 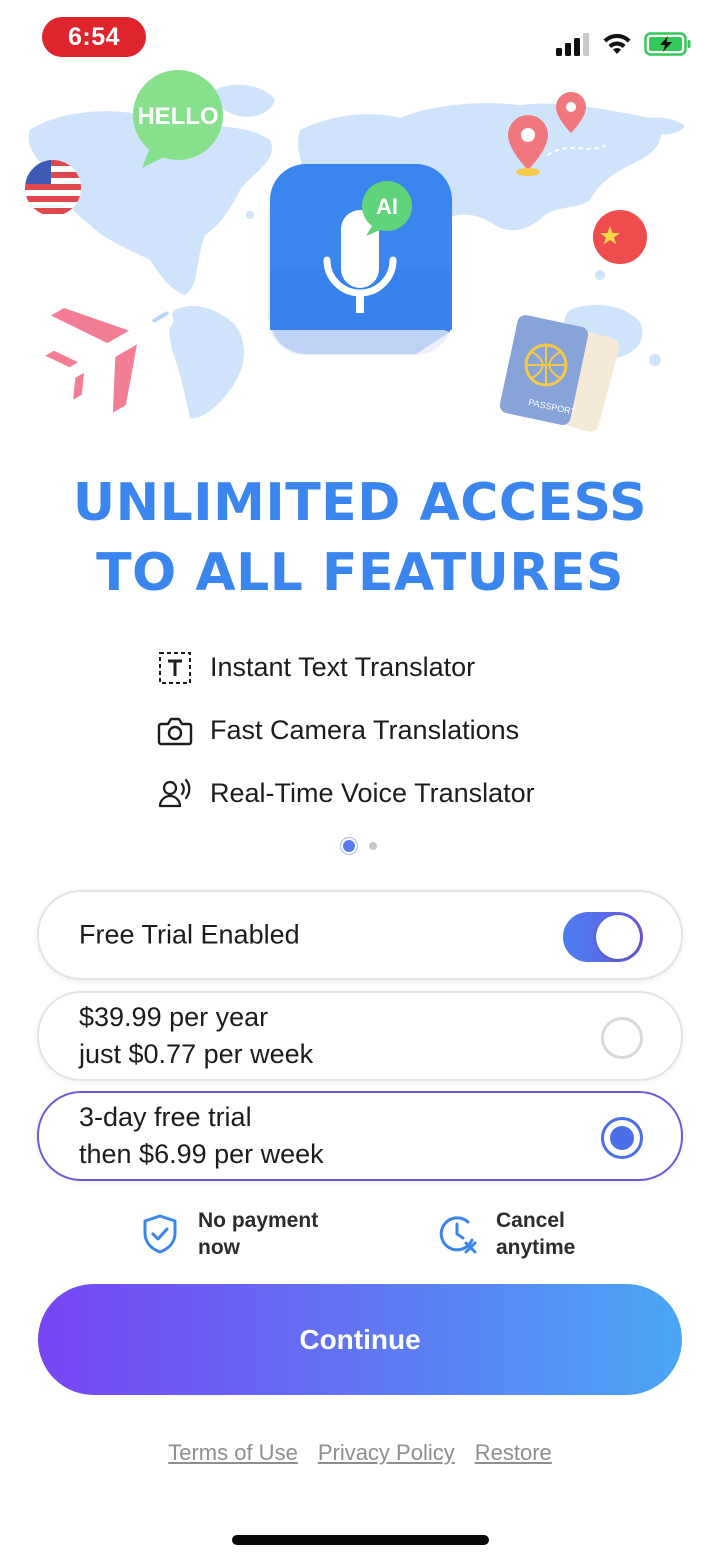 I want to click on plan-option-yearly: $39.99 per year just $0.77 per week, so click(x=360, y=1036).